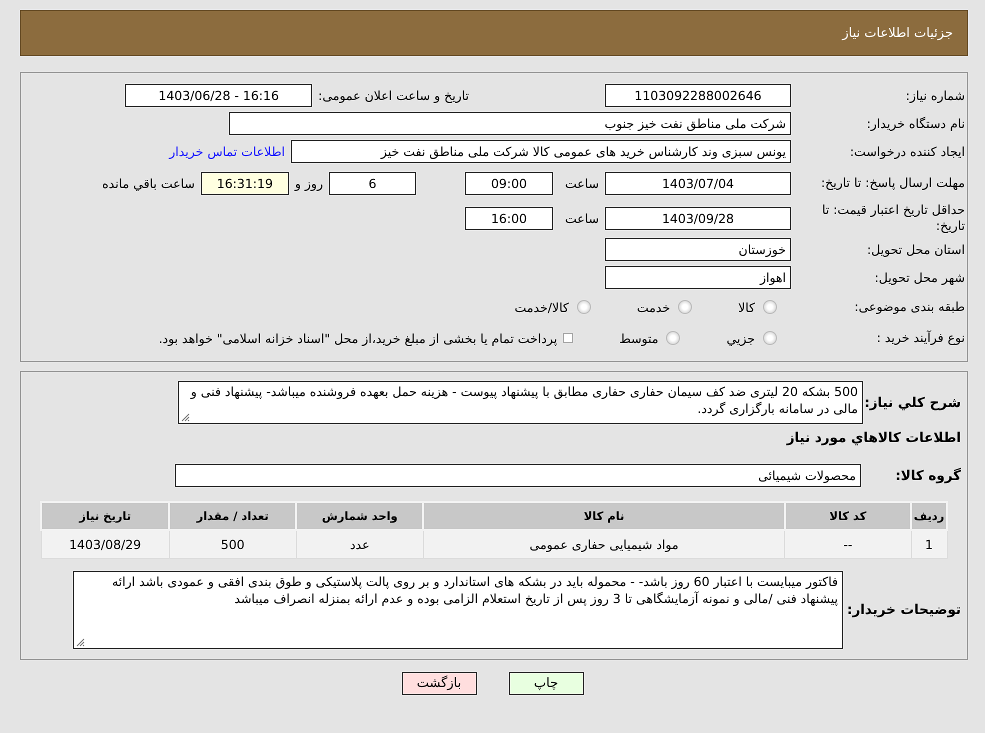  Describe the element at coordinates (929, 516) in the screenshot. I see `column-header: ردیف` at that location.